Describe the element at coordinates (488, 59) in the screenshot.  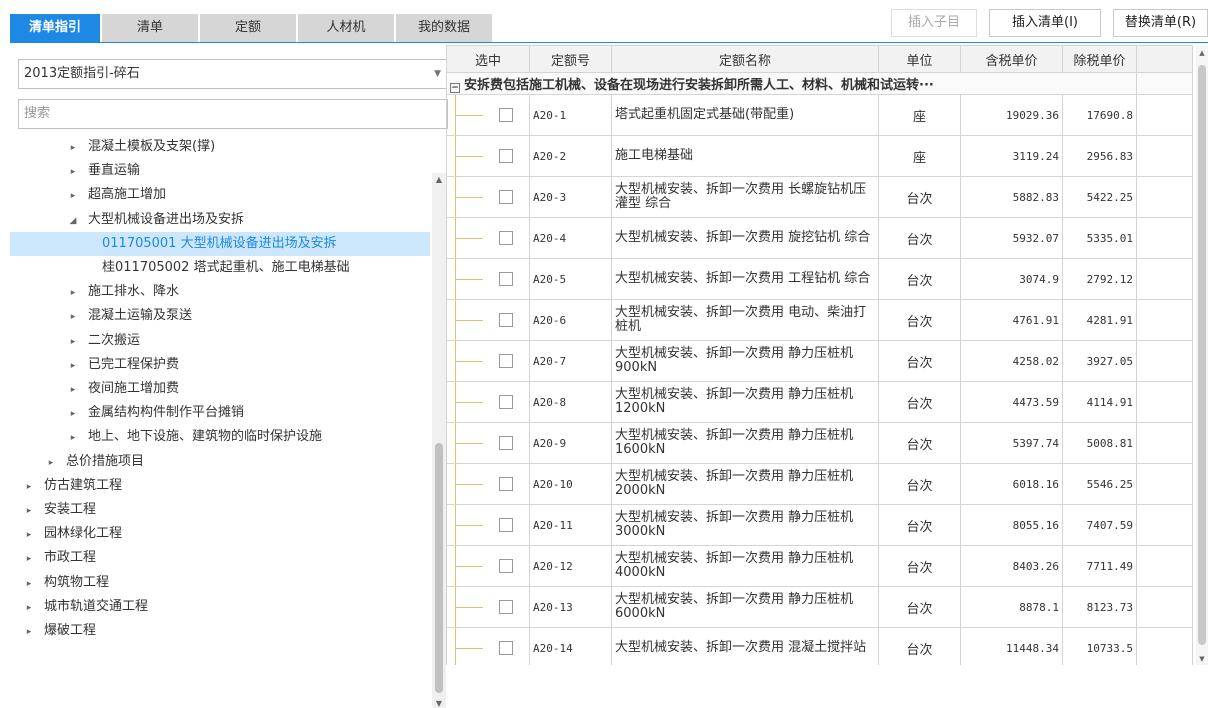
I see `col-header-select: 选中` at that location.